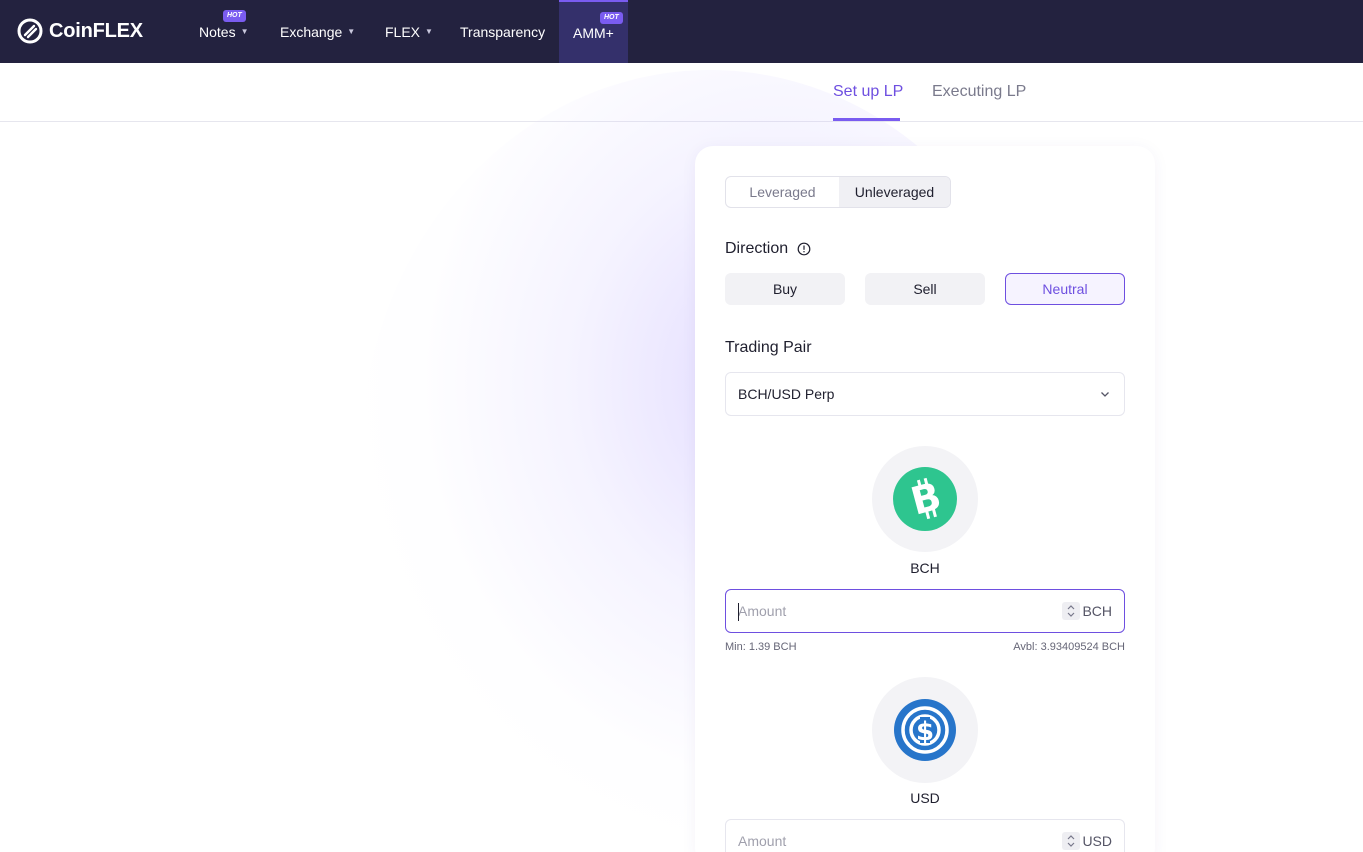 Image resolution: width=1363 pixels, height=852 pixels. Describe the element at coordinates (925, 798) in the screenshot. I see `usd-coin-label: USD` at that location.